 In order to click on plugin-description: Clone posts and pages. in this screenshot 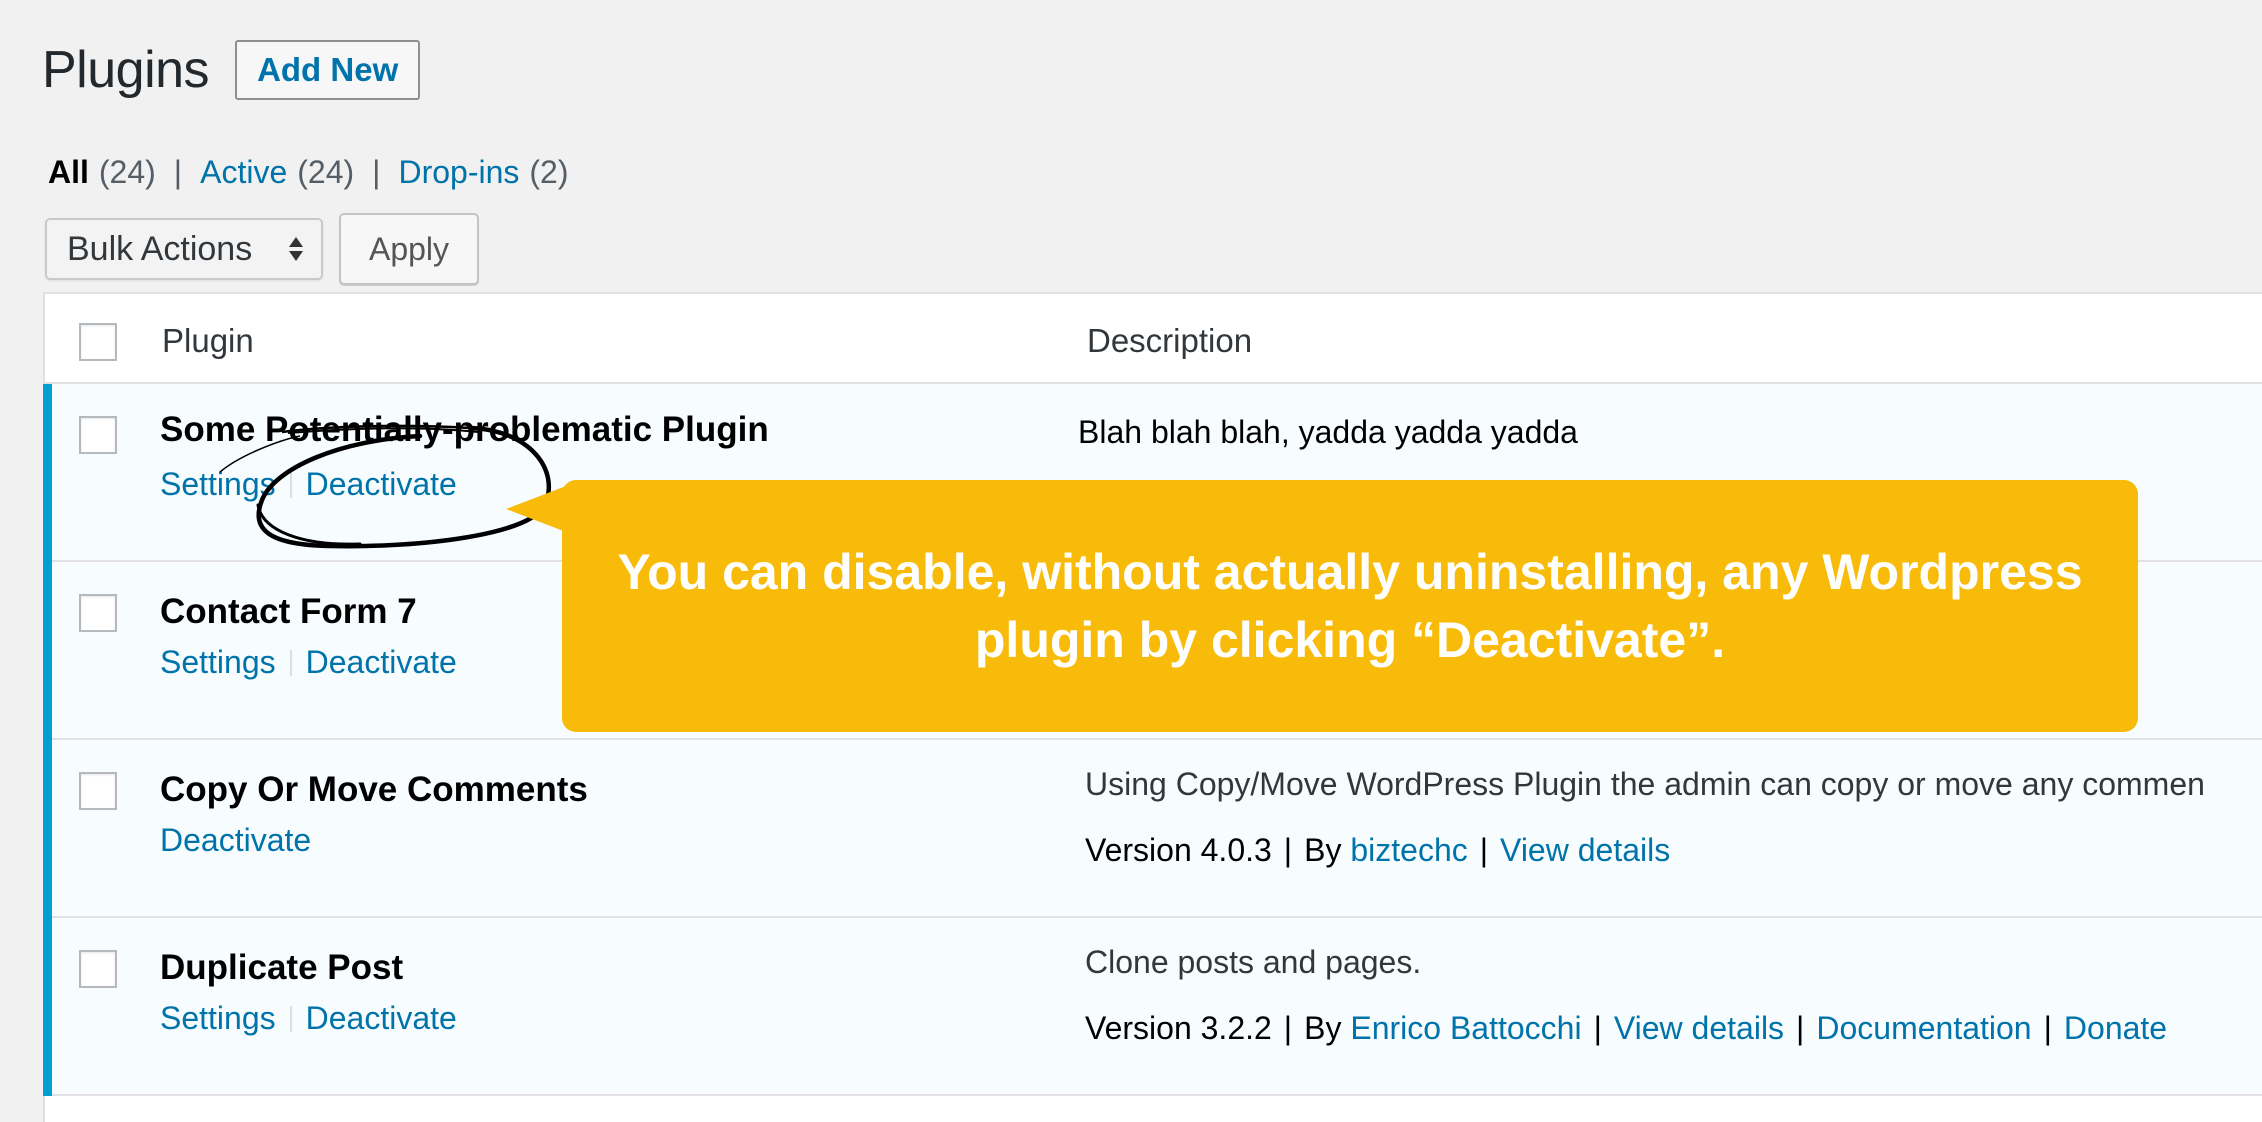, I will do `click(1253, 962)`.